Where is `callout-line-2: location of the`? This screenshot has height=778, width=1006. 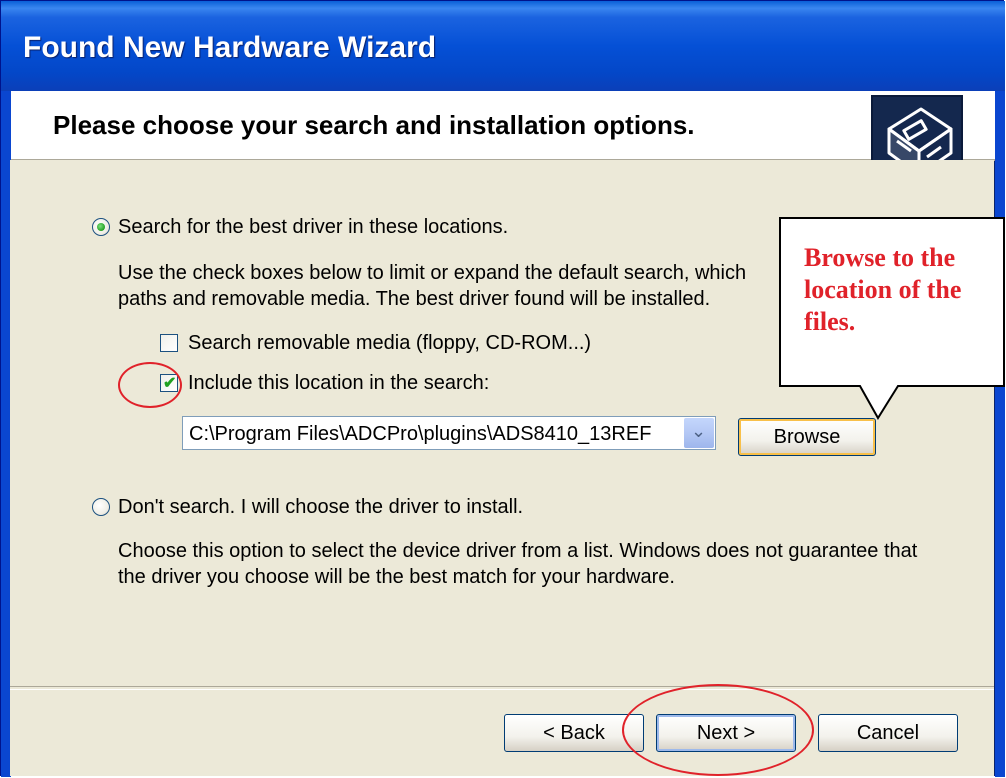
callout-line-2: location of the is located at coordinates (883, 289).